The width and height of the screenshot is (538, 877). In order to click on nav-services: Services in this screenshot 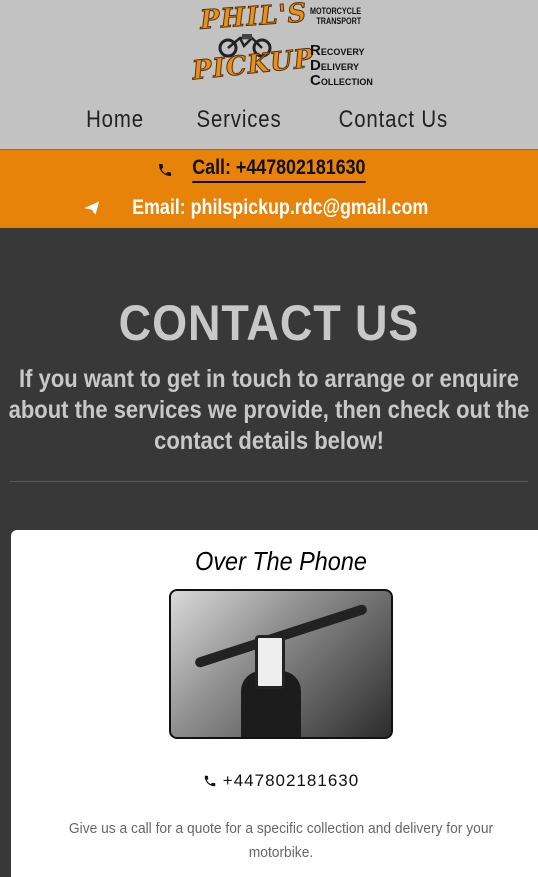, I will do `click(238, 120)`.